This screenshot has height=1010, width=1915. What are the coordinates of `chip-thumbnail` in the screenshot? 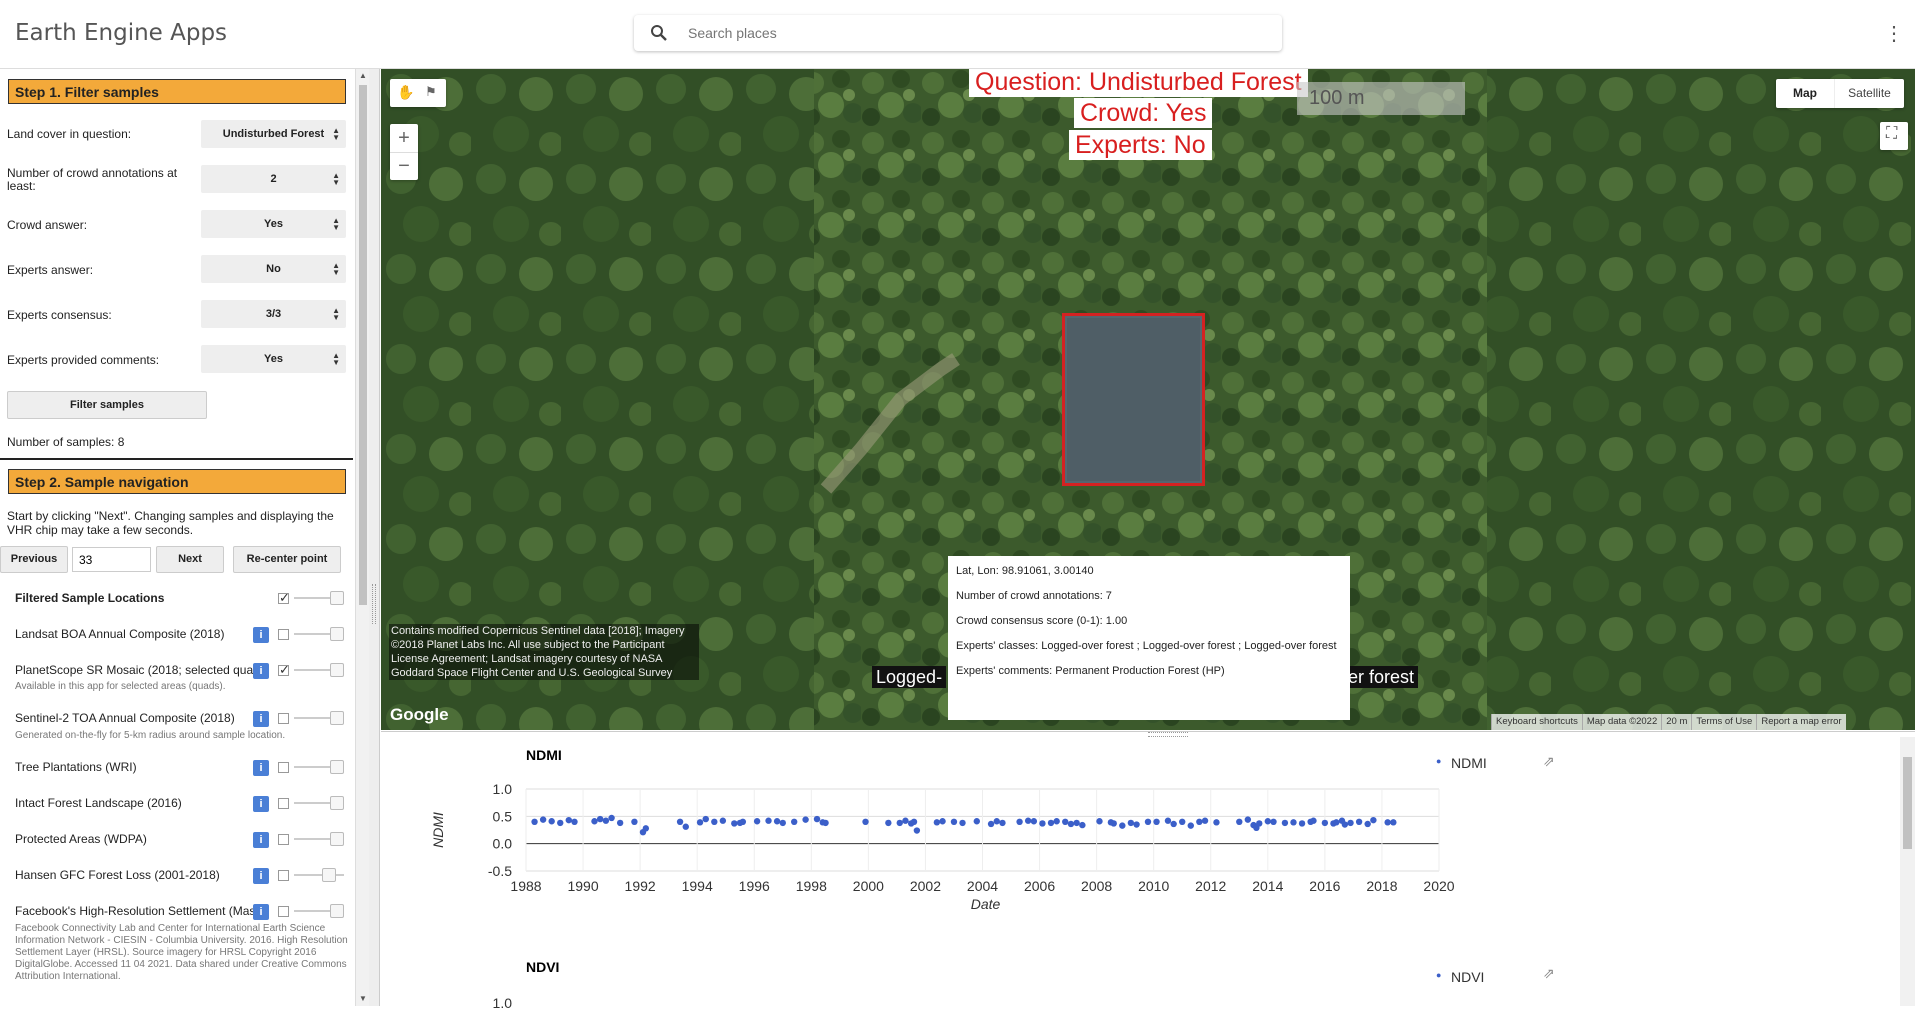 It's located at (1133, 399).